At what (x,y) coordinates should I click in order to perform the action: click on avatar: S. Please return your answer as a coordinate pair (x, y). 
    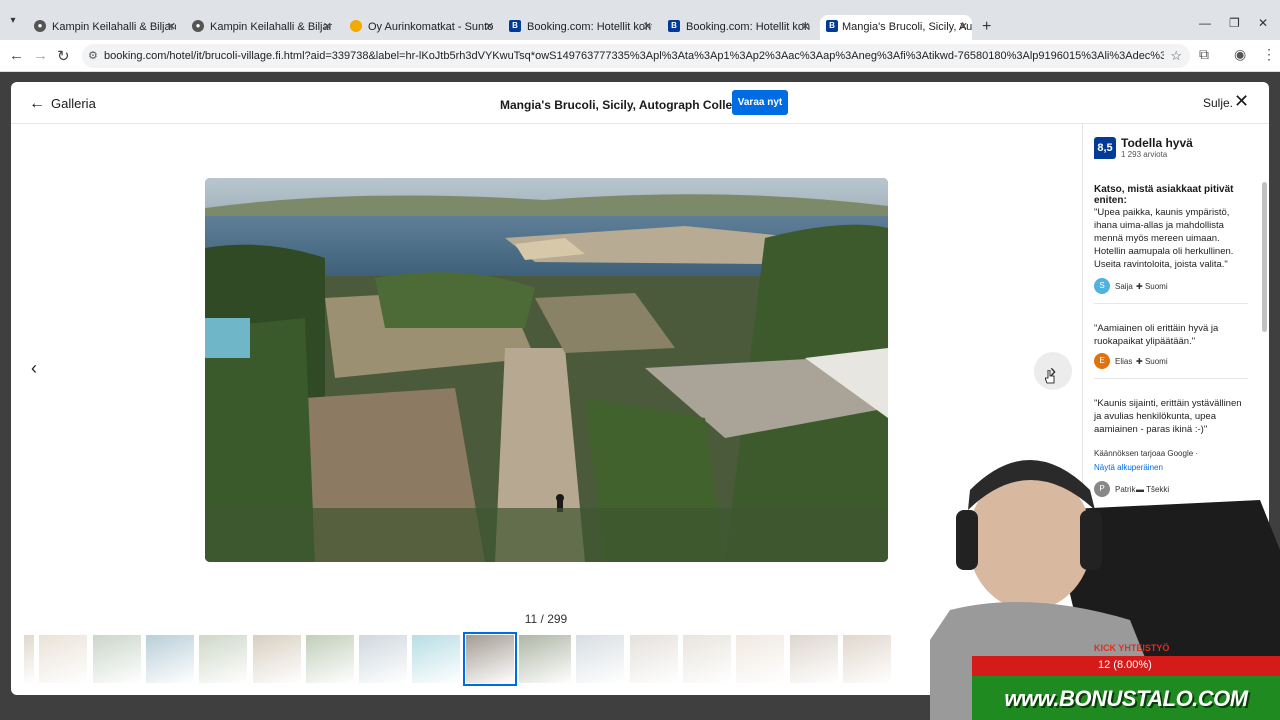
    Looking at the image, I should click on (1102, 286).